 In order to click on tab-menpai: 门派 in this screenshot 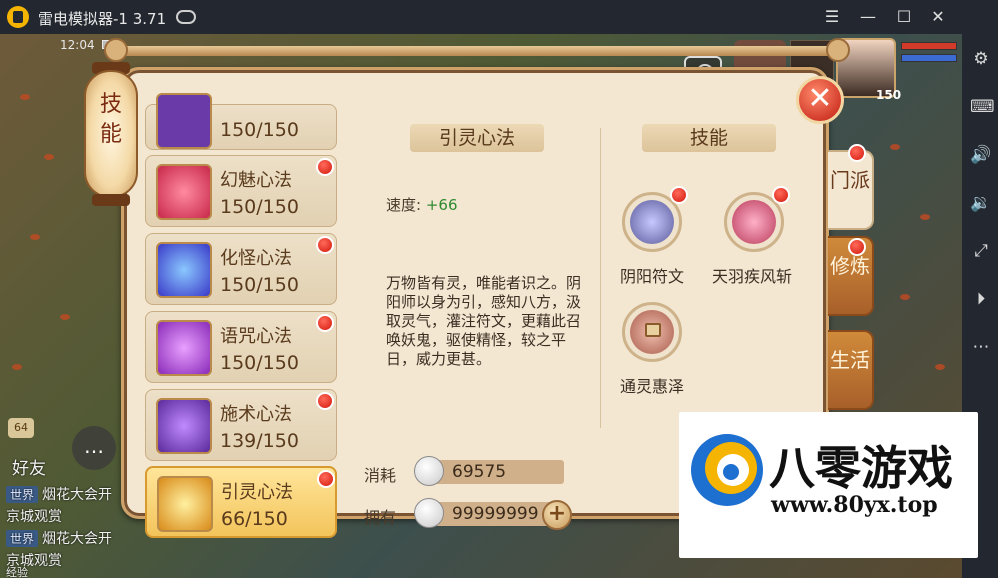, I will do `click(851, 190)`.